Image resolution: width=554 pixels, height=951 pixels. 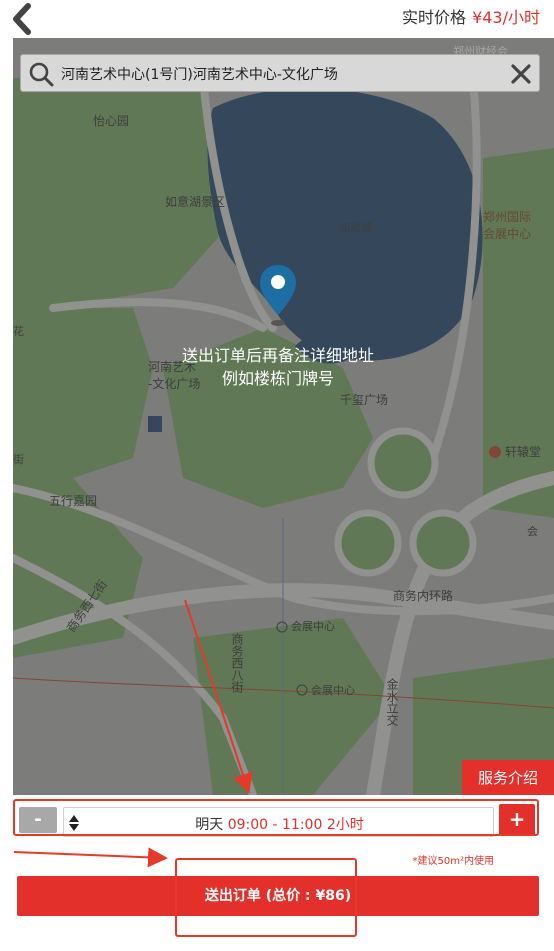 What do you see at coordinates (471, 18) in the screenshot?
I see `realtime-price: 实时价格 ¥43/小时` at bounding box center [471, 18].